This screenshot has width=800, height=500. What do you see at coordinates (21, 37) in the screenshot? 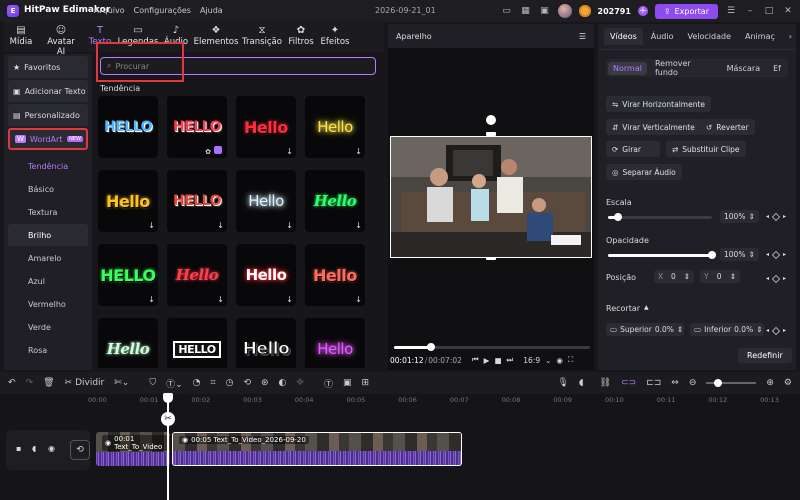
I see `tab-midia: ▤ Mídia` at bounding box center [21, 37].